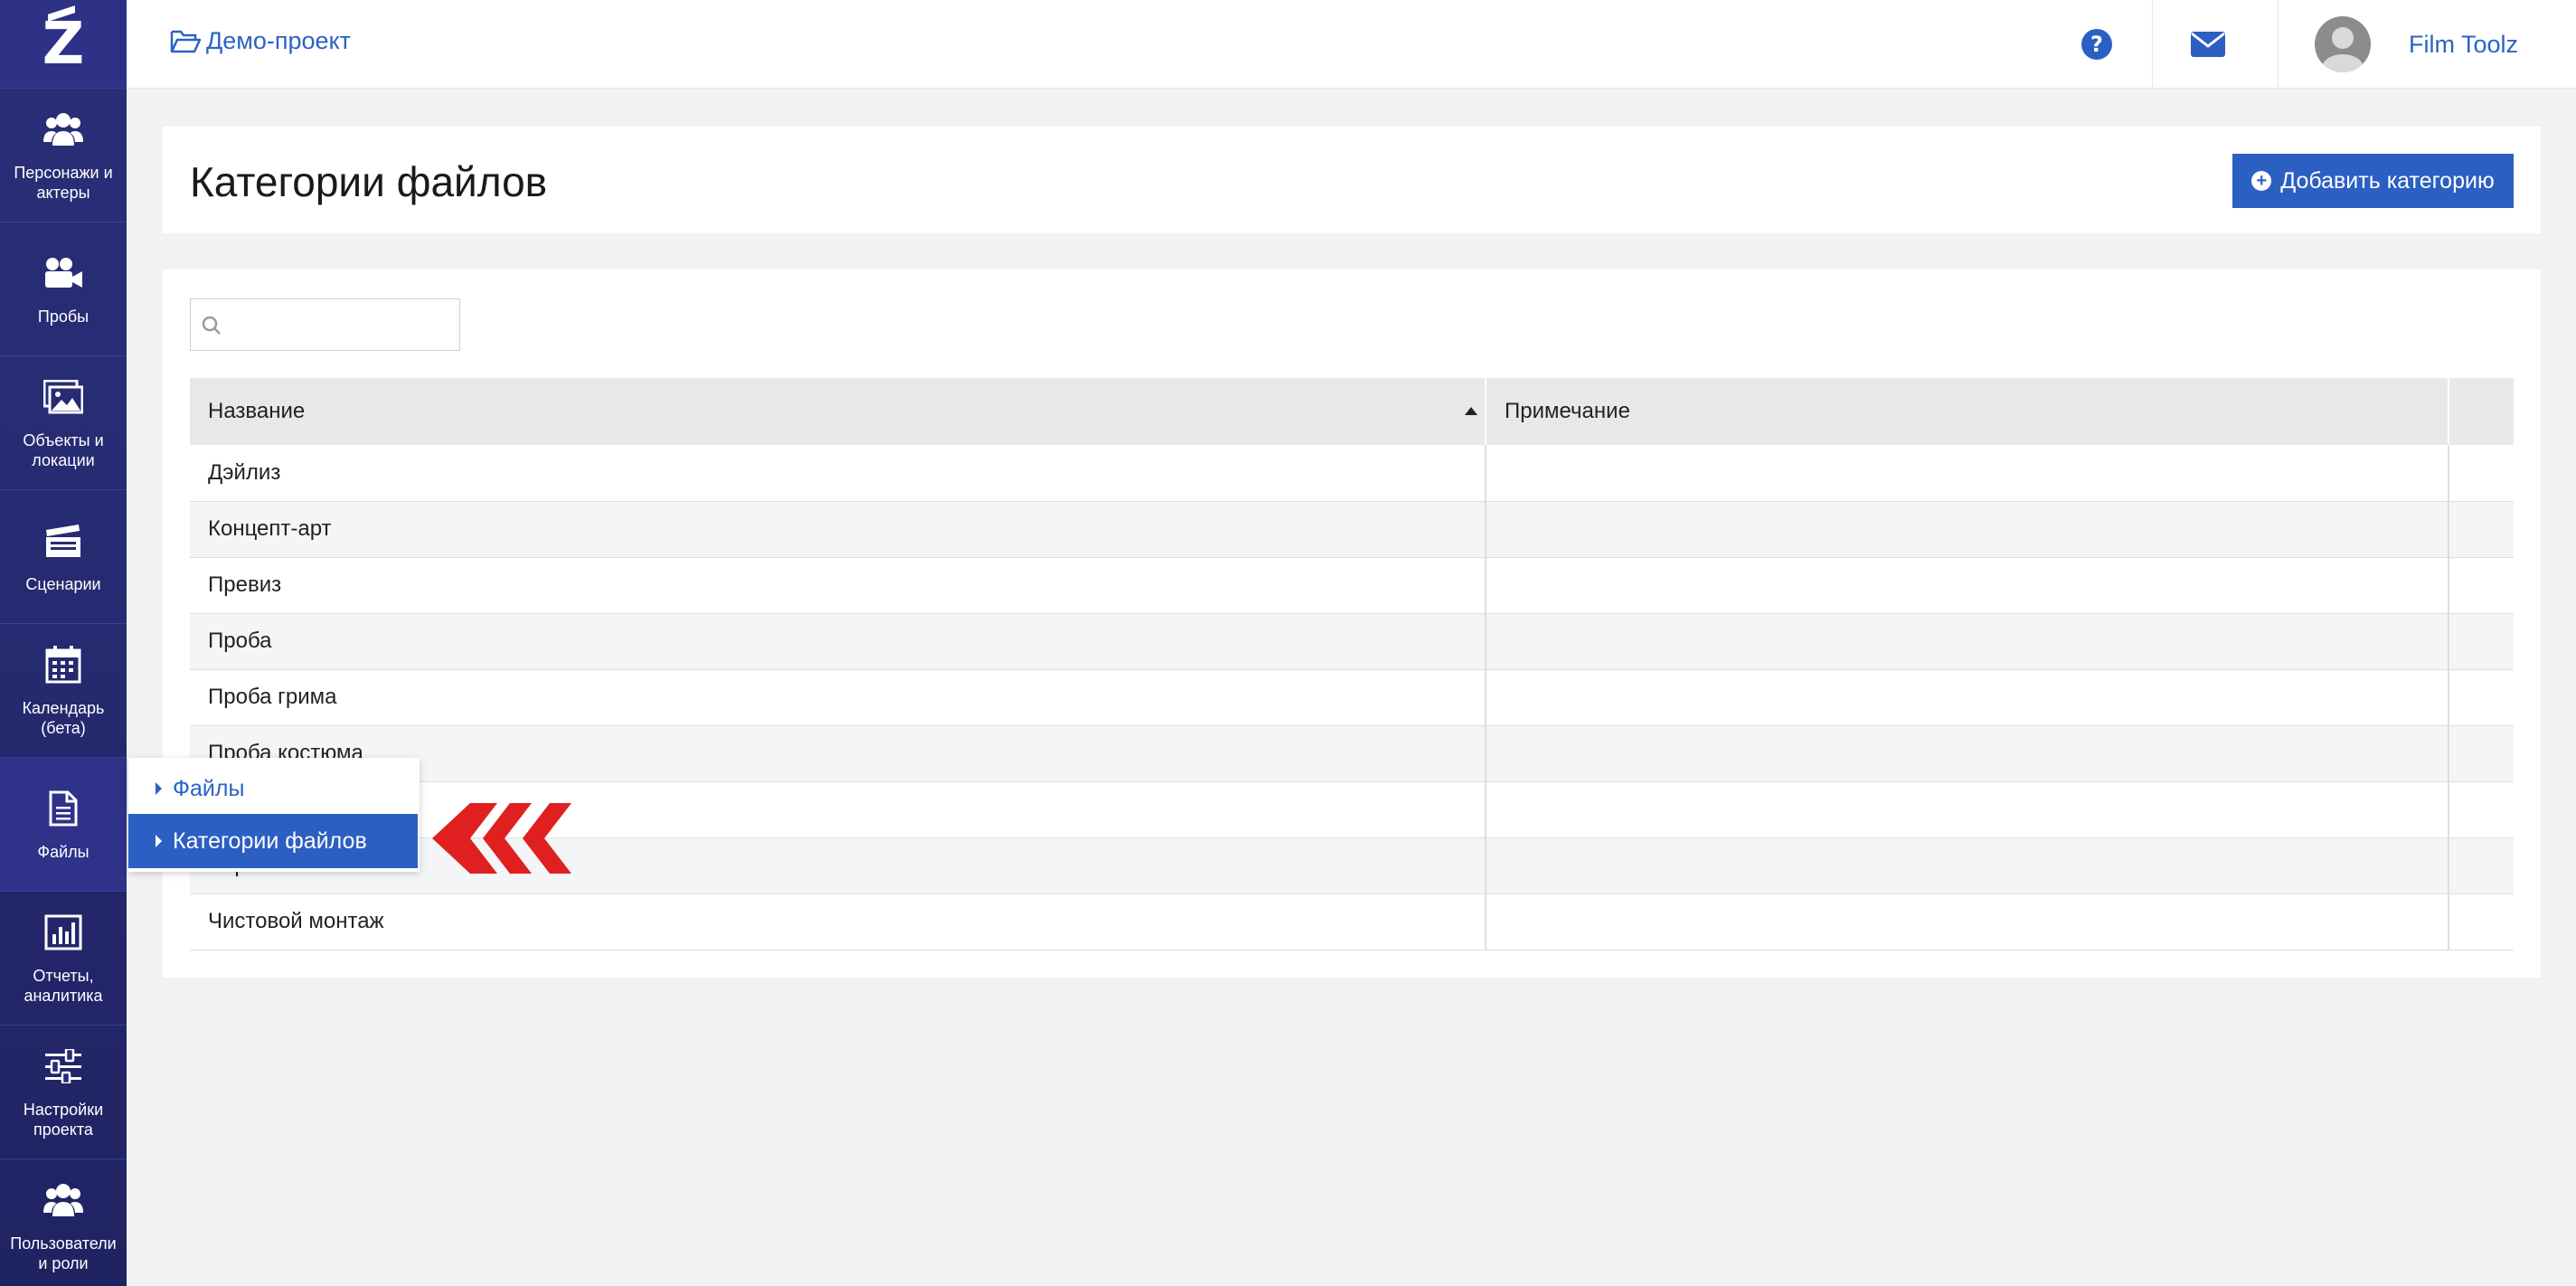  Describe the element at coordinates (63, 1253) in the screenshot. I see `sidebar-item-label: Пользователи и роли` at that location.